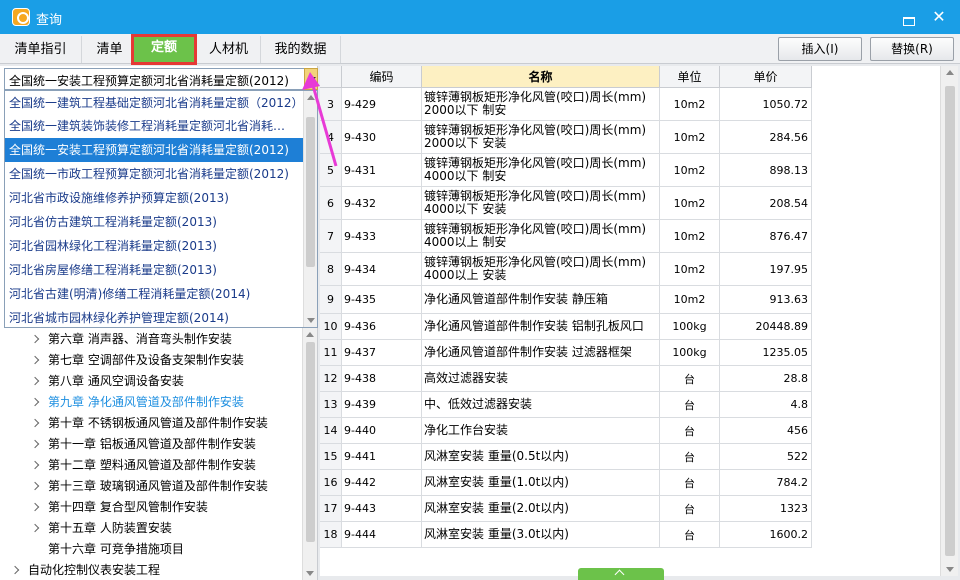 Image resolution: width=960 pixels, height=580 pixels. What do you see at coordinates (154, 270) in the screenshot?
I see `quota-library-option: 河北省房屋修缮工程消耗量定额(2013)` at bounding box center [154, 270].